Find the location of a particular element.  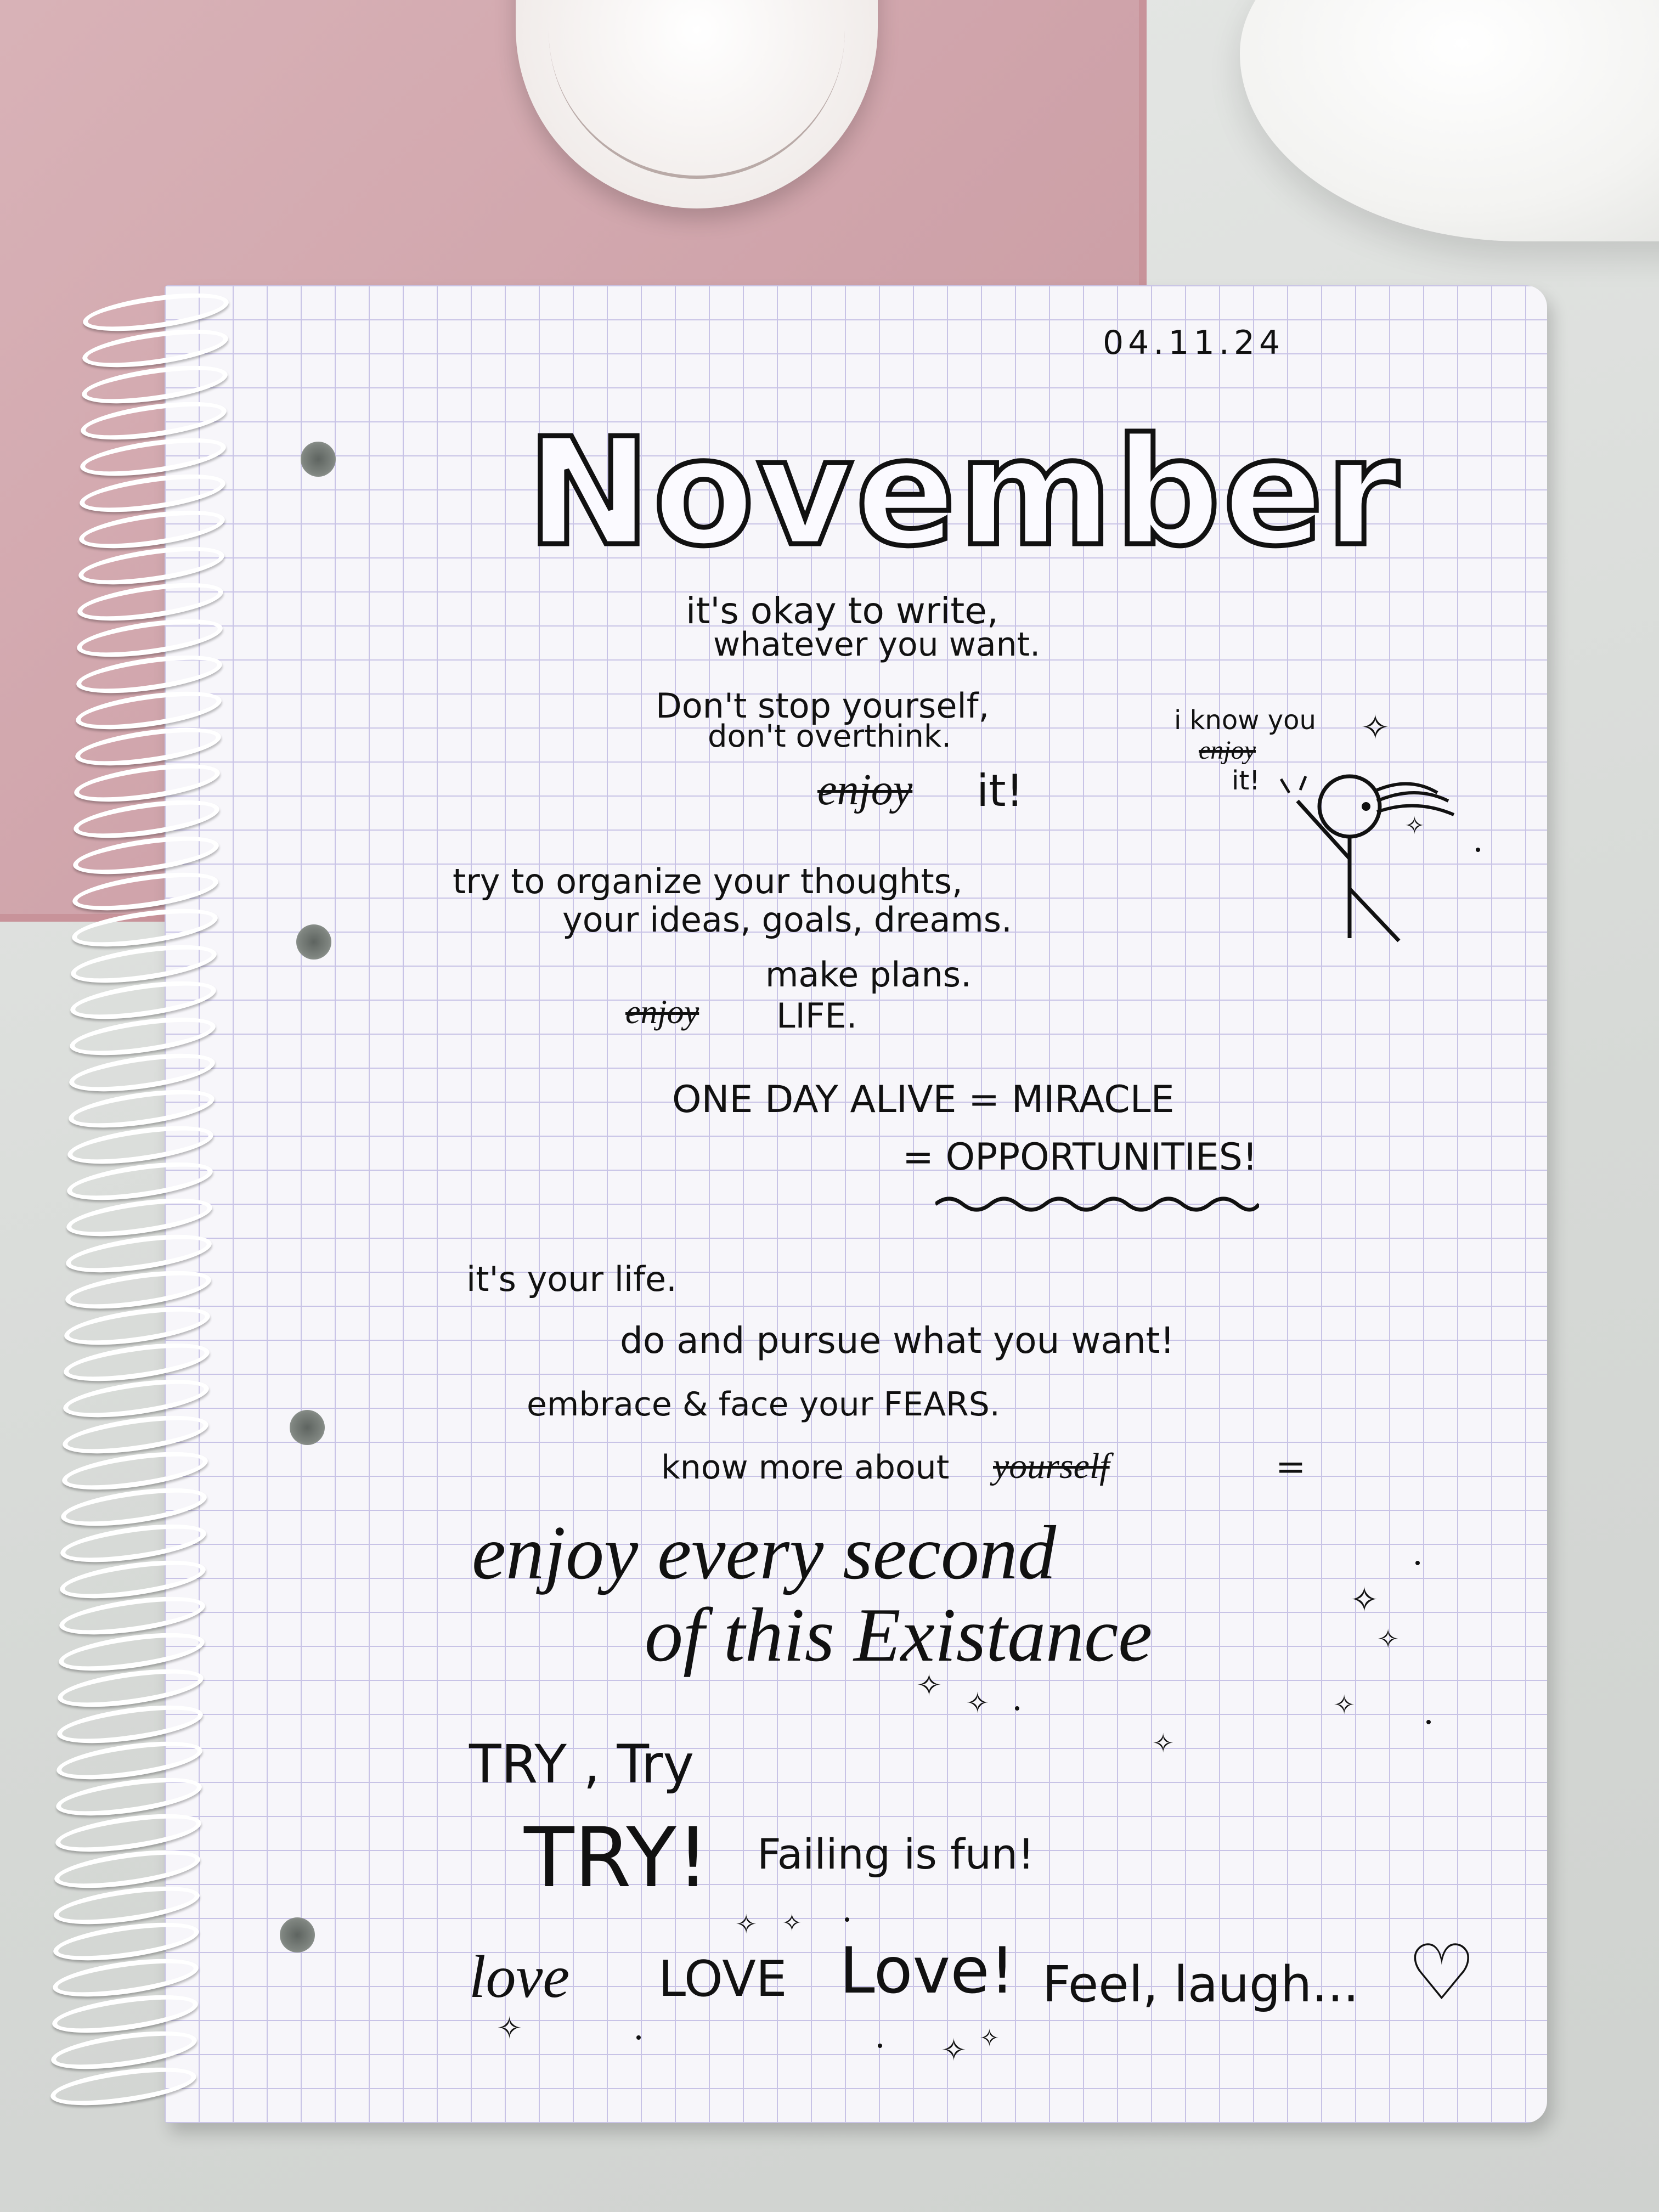

text-line: make plans. is located at coordinates (868, 975).